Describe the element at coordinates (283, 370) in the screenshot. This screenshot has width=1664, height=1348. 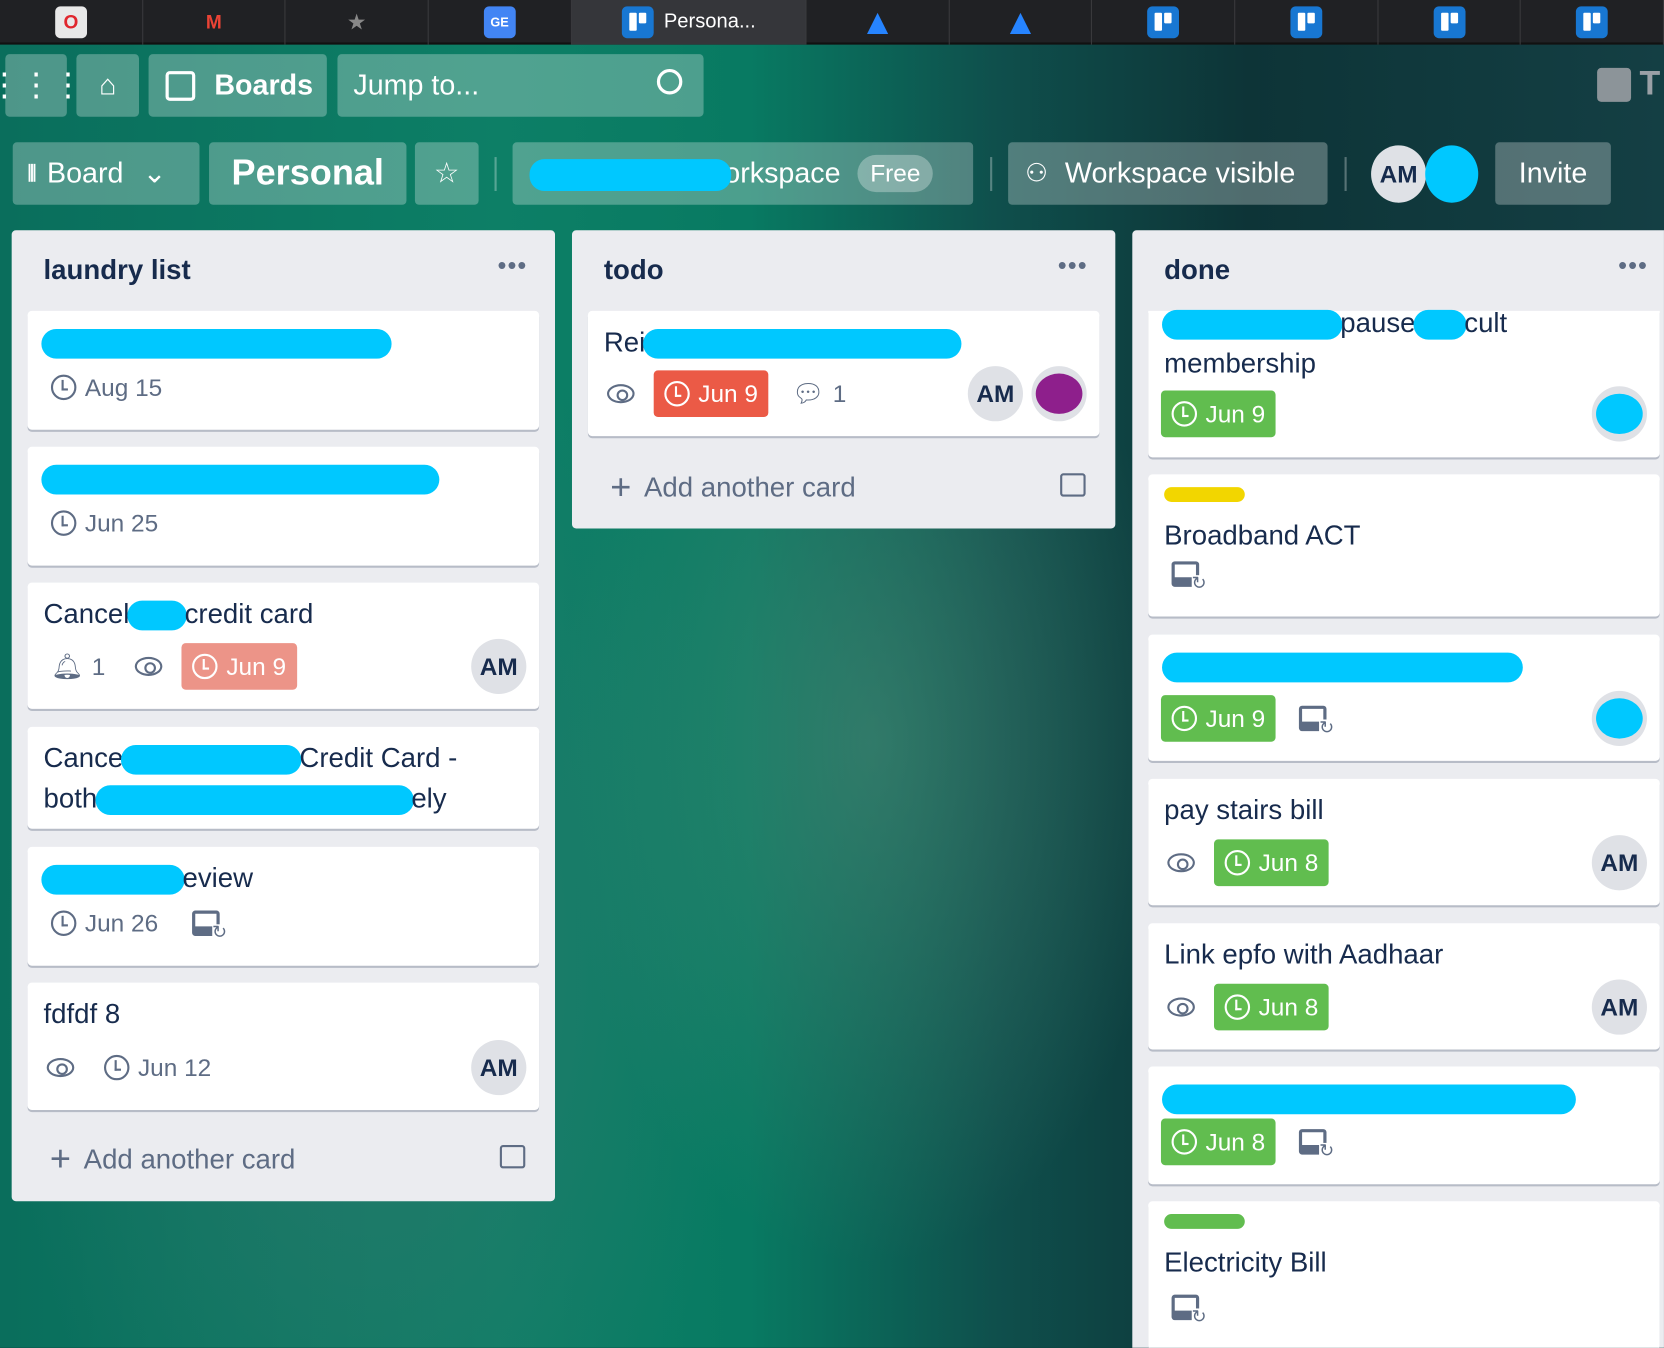
I see `card: Aug 15` at that location.